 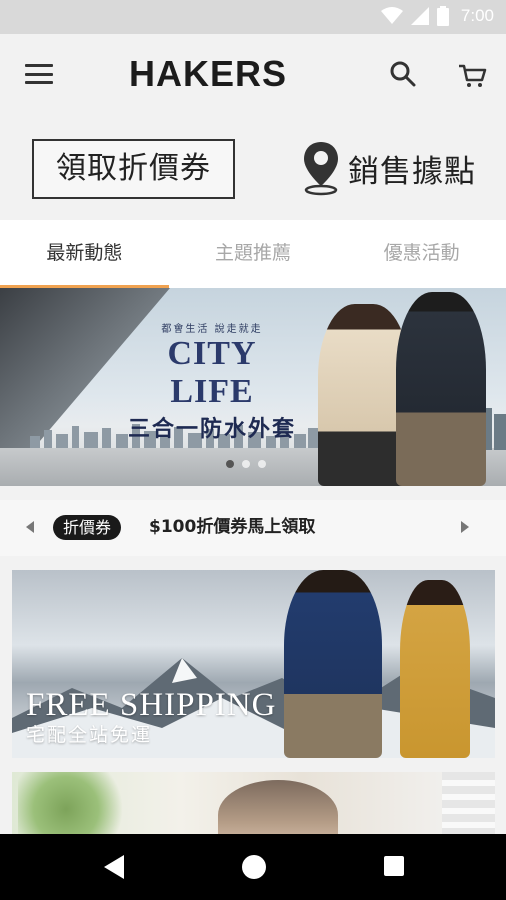 What do you see at coordinates (391, 15) in the screenshot?
I see `wifi-icon` at bounding box center [391, 15].